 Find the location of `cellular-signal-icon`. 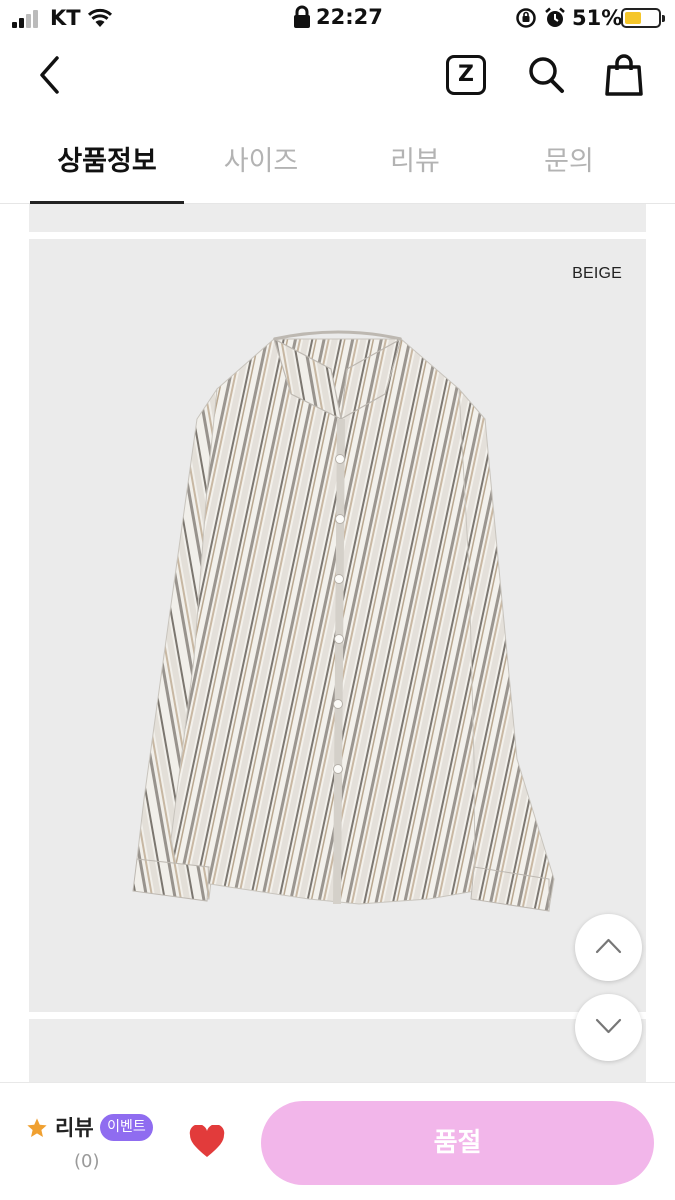

cellular-signal-icon is located at coordinates (27, 18).